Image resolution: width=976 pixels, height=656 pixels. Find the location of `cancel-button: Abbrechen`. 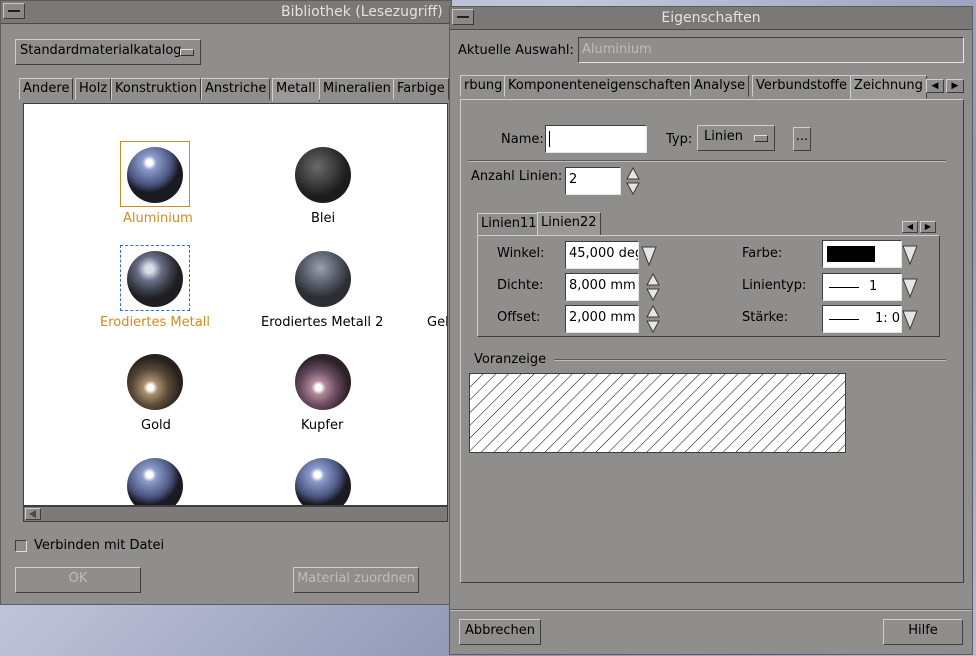

cancel-button: Abbrechen is located at coordinates (500, 632).